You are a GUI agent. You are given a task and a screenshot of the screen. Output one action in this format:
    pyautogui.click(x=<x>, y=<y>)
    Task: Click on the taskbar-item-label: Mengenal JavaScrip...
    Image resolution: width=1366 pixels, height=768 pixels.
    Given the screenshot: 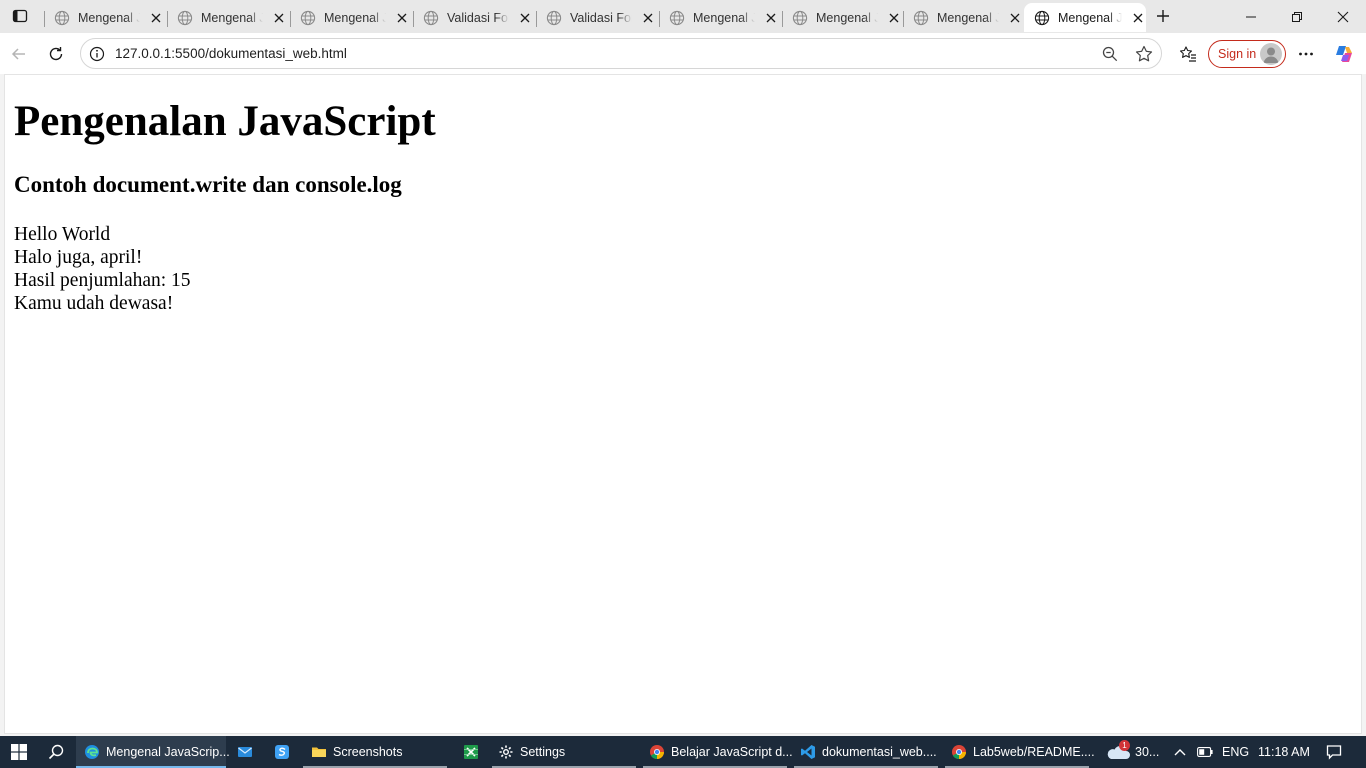 What is the action you would take?
    pyautogui.click(x=168, y=752)
    